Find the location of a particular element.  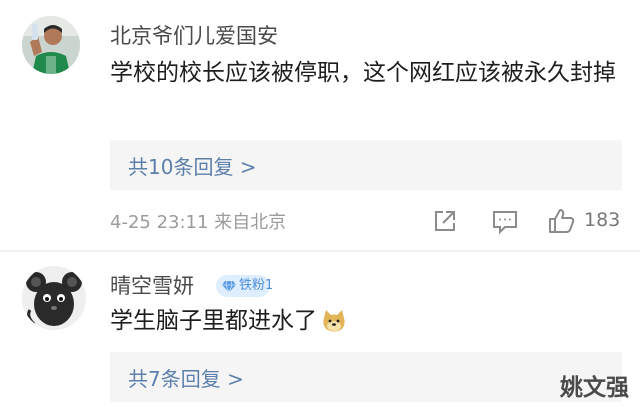

reply-box: 共10条回复 > is located at coordinates (366, 165).